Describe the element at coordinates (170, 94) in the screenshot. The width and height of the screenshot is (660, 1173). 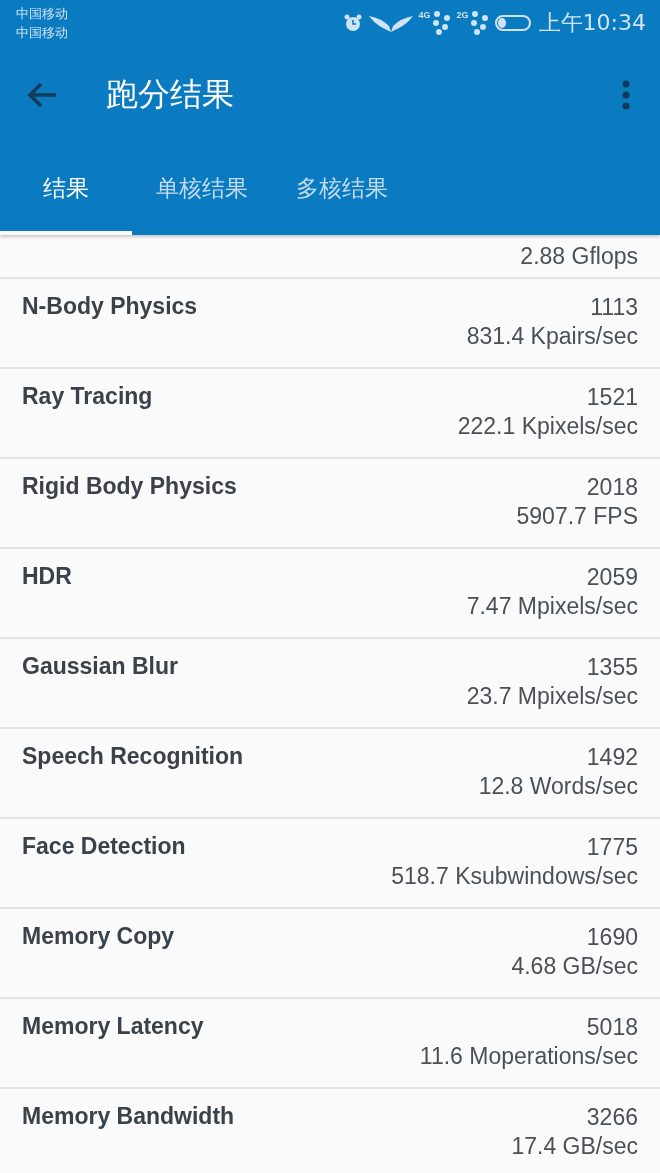
I see `screen-title: 跑分结果` at that location.